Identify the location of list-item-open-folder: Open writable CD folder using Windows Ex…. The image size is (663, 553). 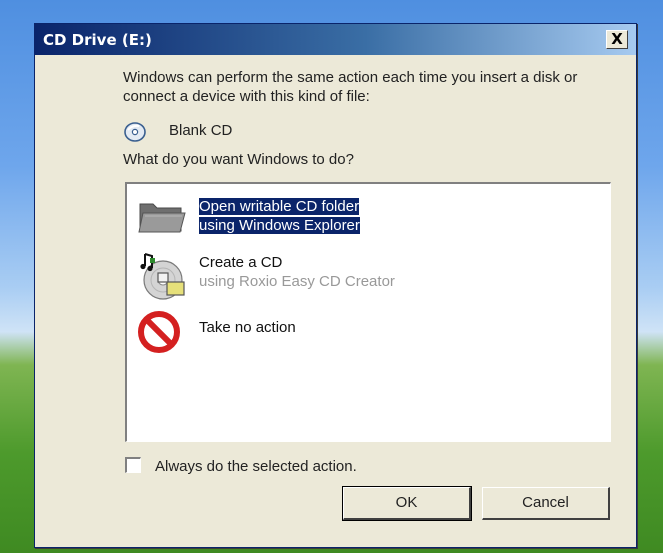
(367, 219).